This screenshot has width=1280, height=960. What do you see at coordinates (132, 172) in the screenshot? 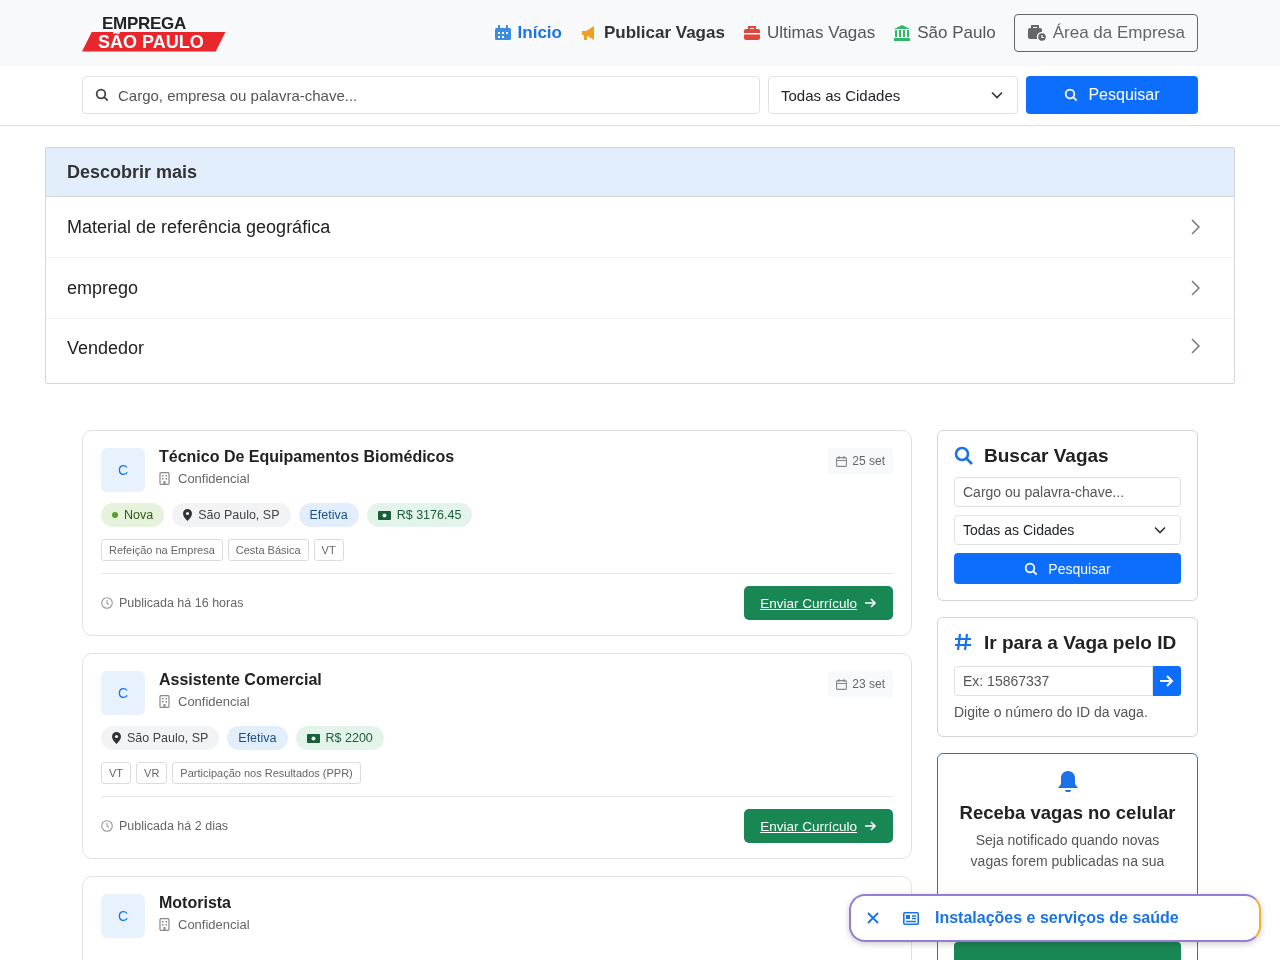
I see `discover-title: Descobrir mais` at bounding box center [132, 172].